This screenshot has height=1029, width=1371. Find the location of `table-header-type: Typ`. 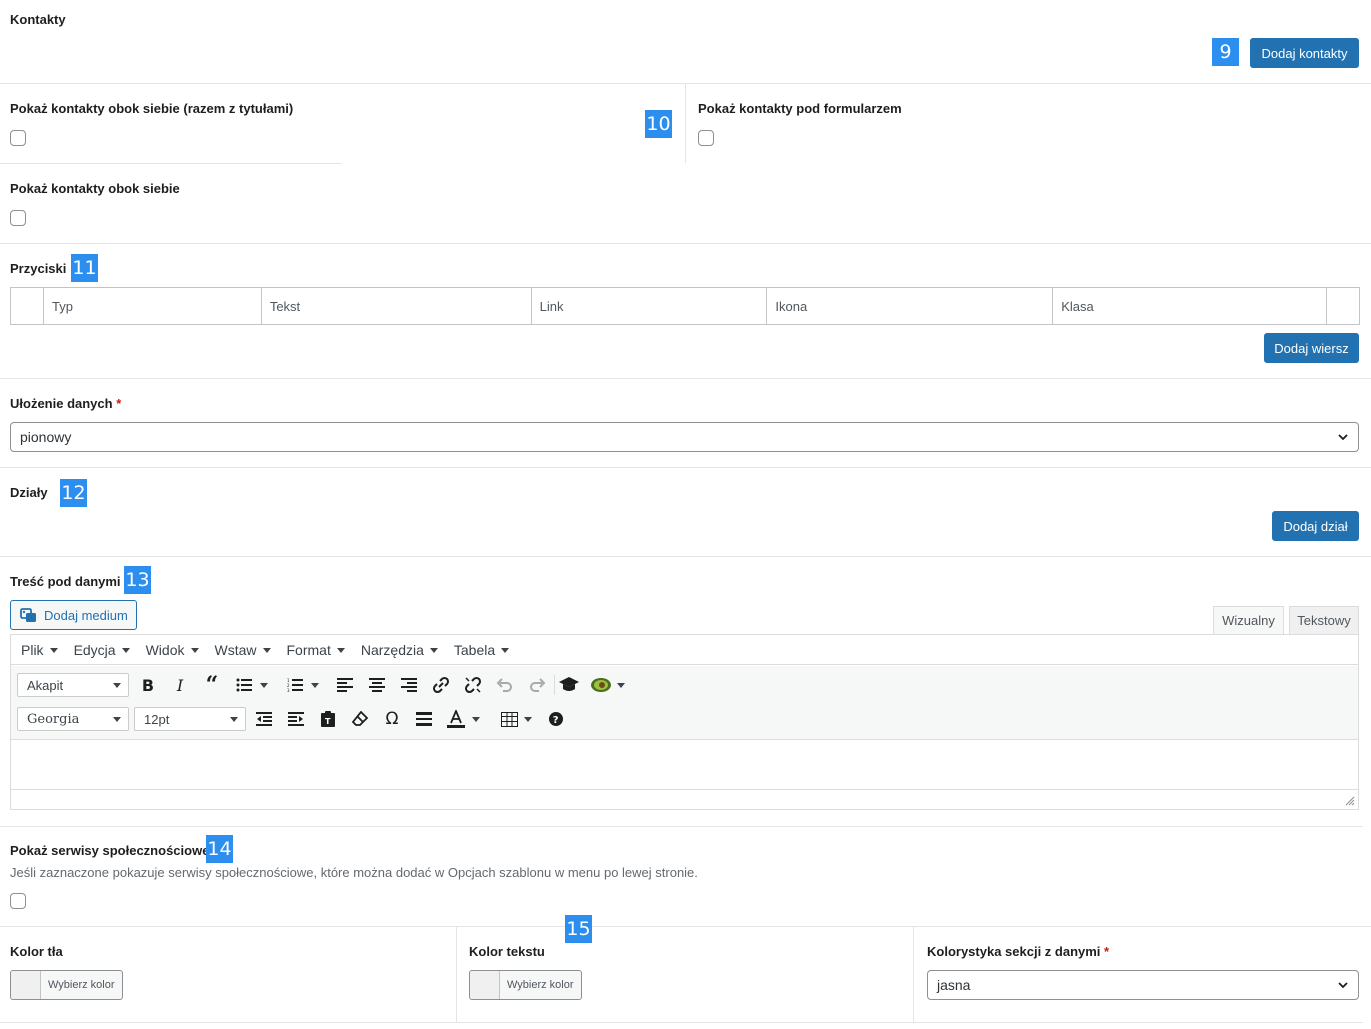

table-header-type: Typ is located at coordinates (152, 306).